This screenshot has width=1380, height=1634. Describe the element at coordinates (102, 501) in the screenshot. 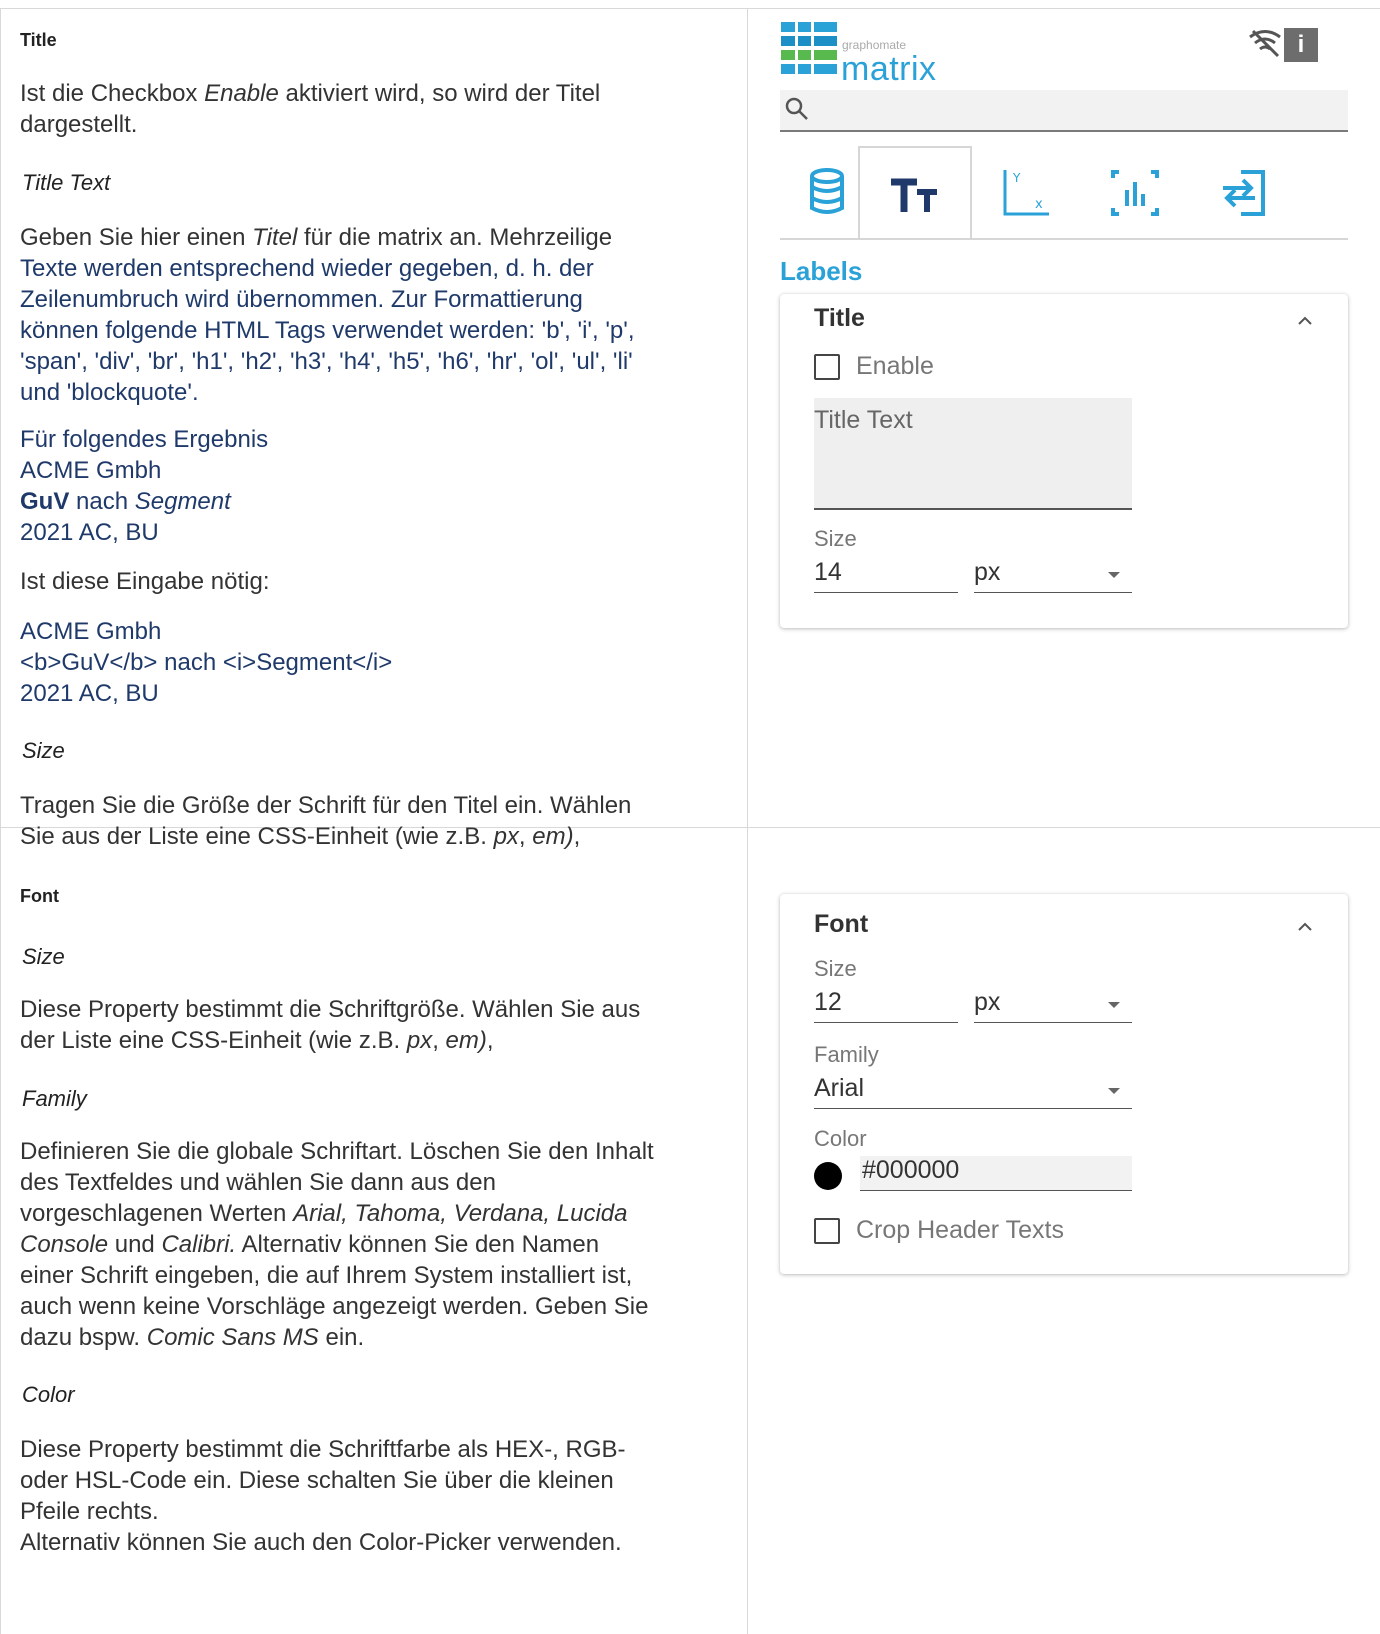

I see `example-nach: nach` at that location.